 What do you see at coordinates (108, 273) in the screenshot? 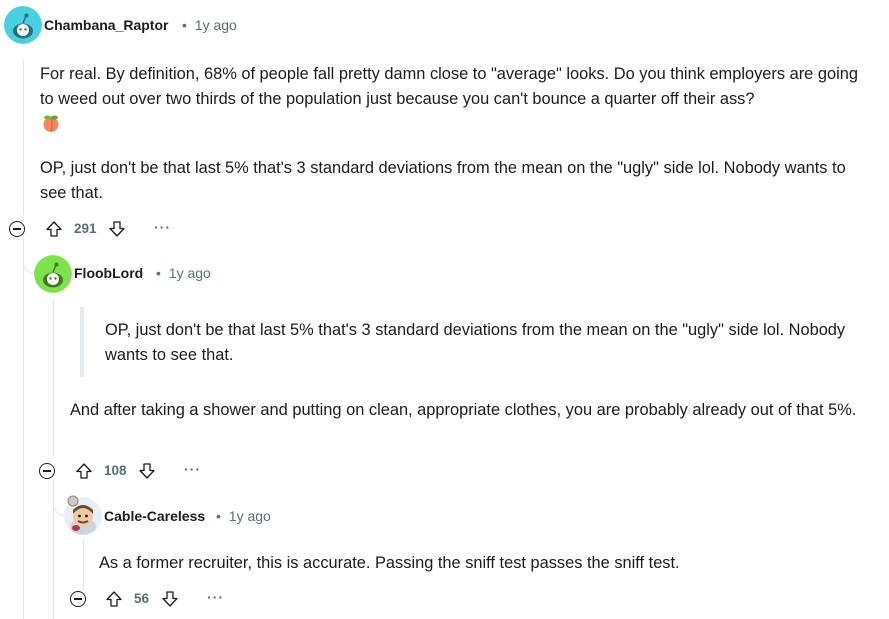
I see `username: FloobLord` at bounding box center [108, 273].